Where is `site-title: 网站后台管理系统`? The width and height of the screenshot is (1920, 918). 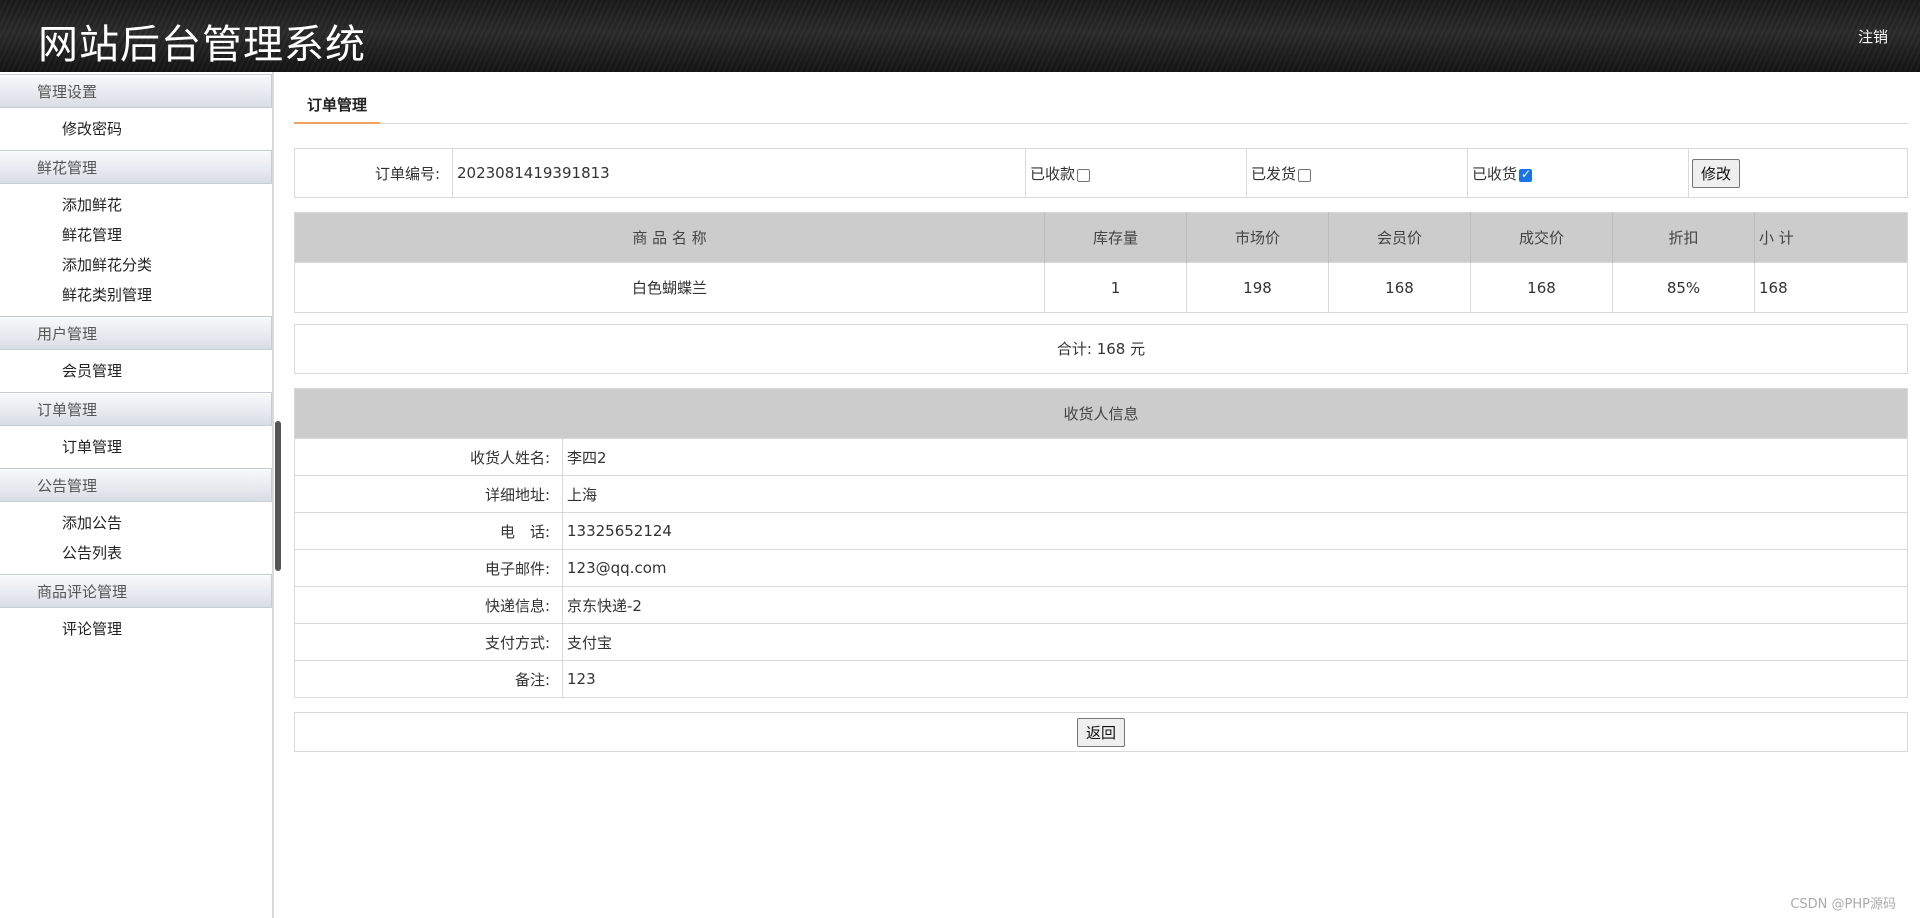
site-title: 网站后台管理系统 is located at coordinates (202, 45).